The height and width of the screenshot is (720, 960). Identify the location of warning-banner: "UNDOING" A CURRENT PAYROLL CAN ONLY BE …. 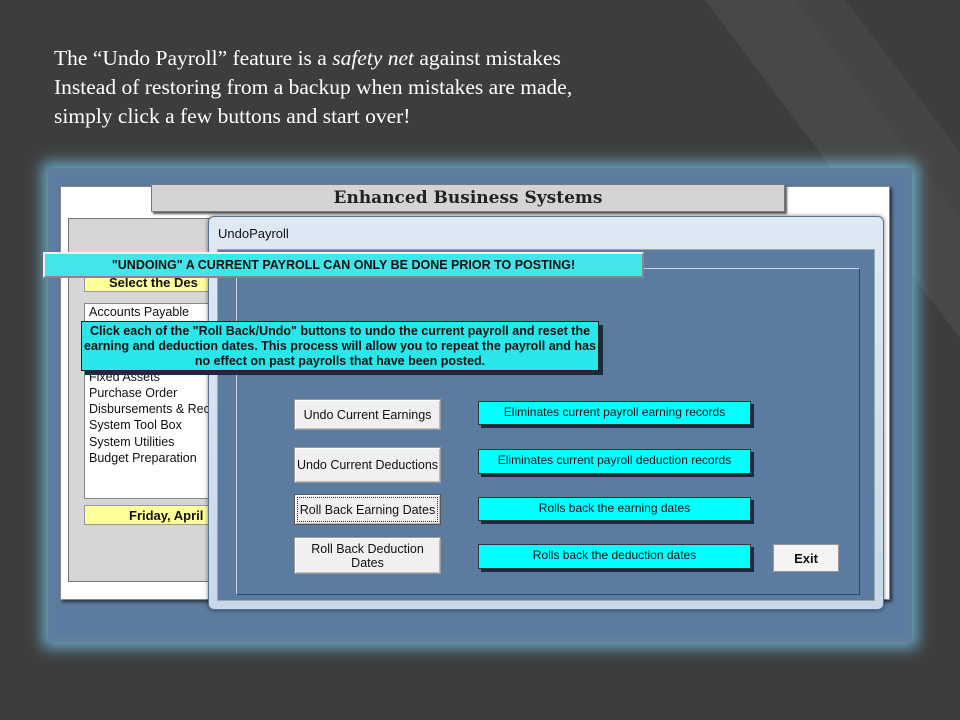
(343, 265).